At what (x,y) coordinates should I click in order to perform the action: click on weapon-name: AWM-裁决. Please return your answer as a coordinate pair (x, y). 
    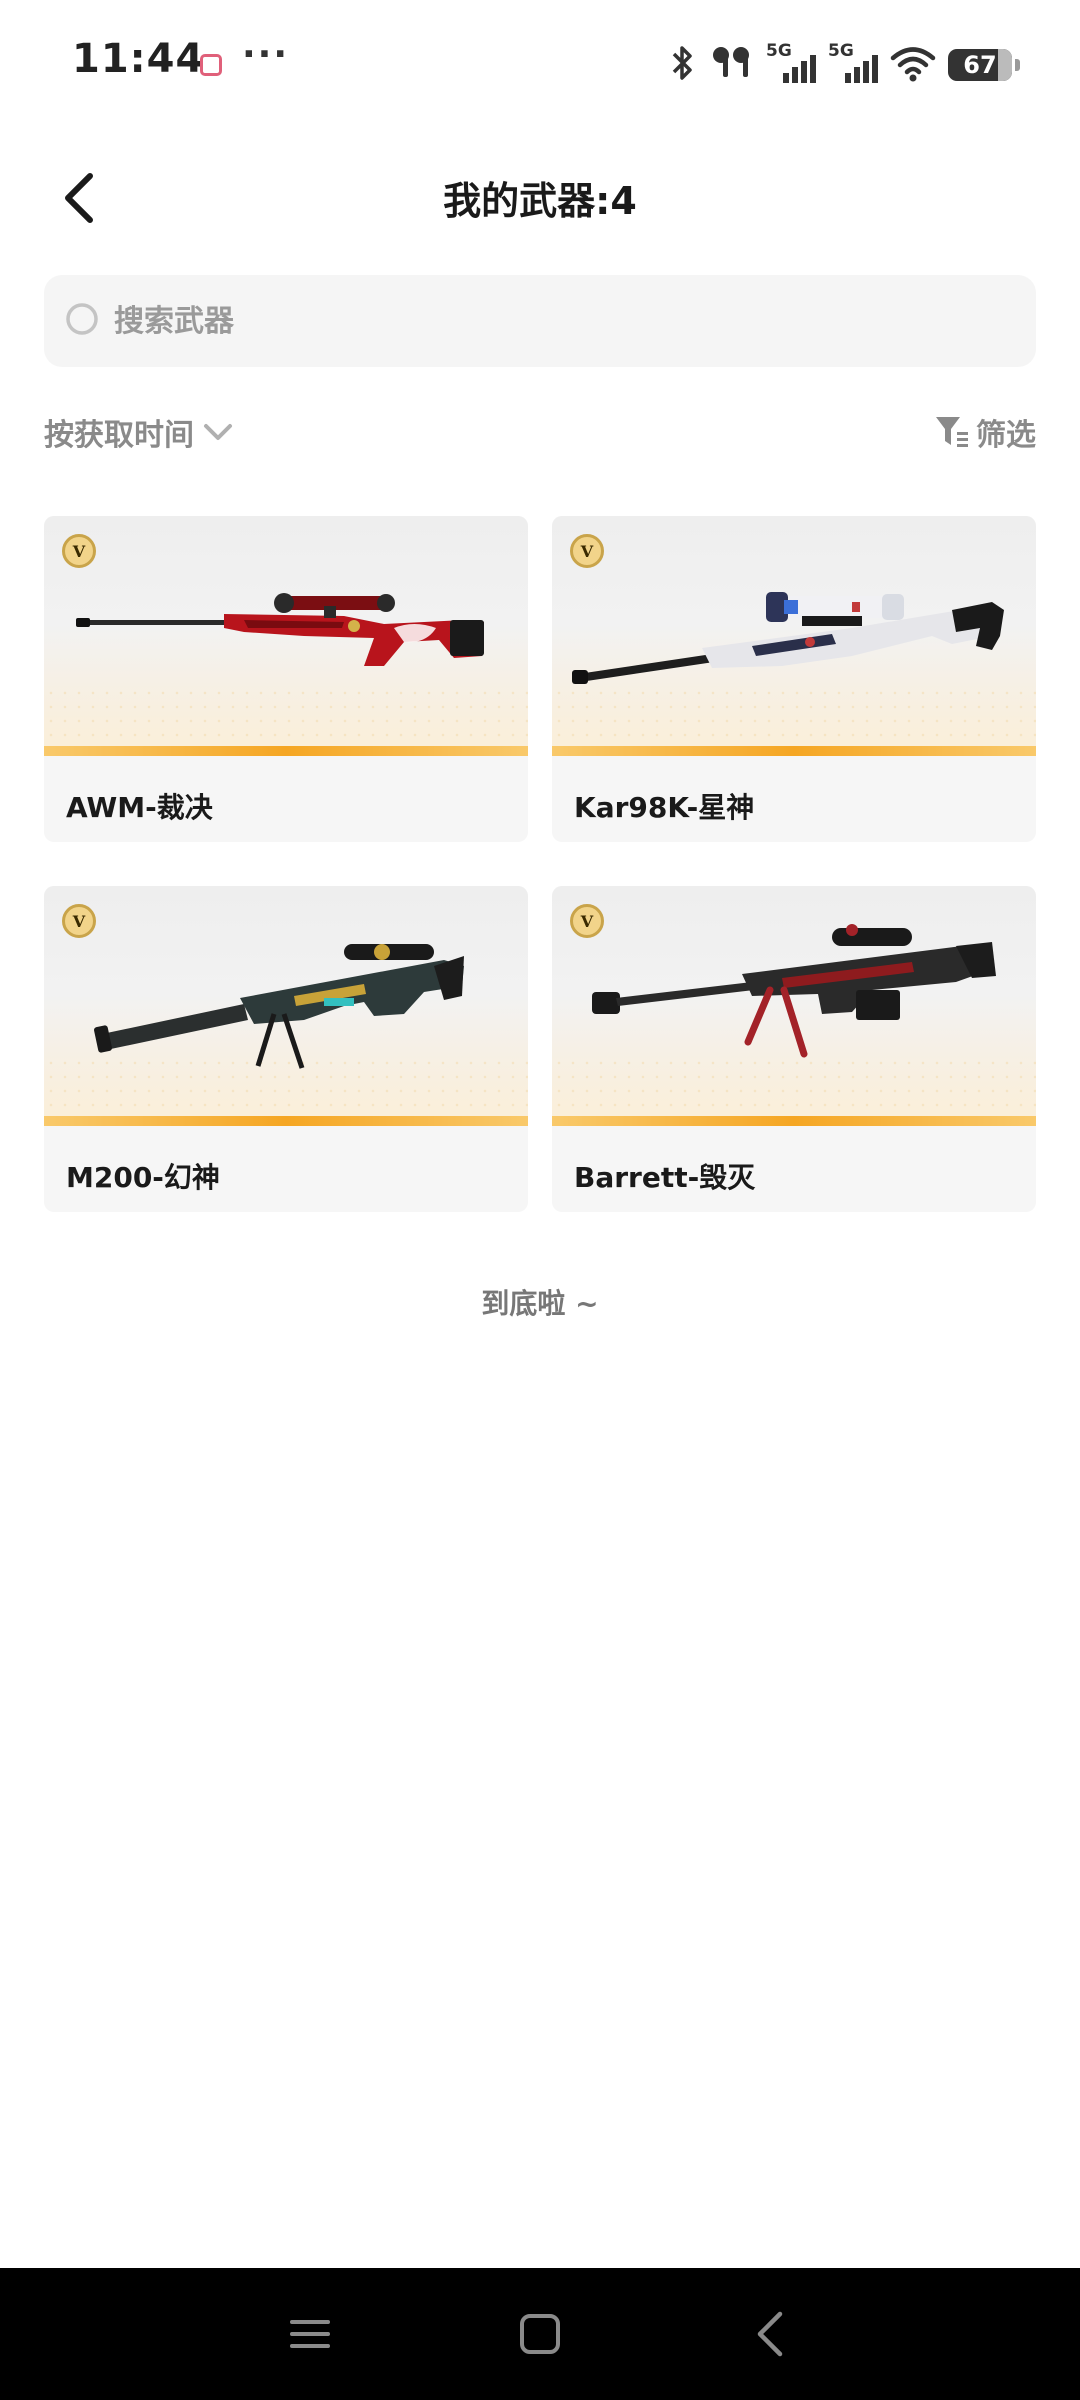
    Looking at the image, I should click on (139, 807).